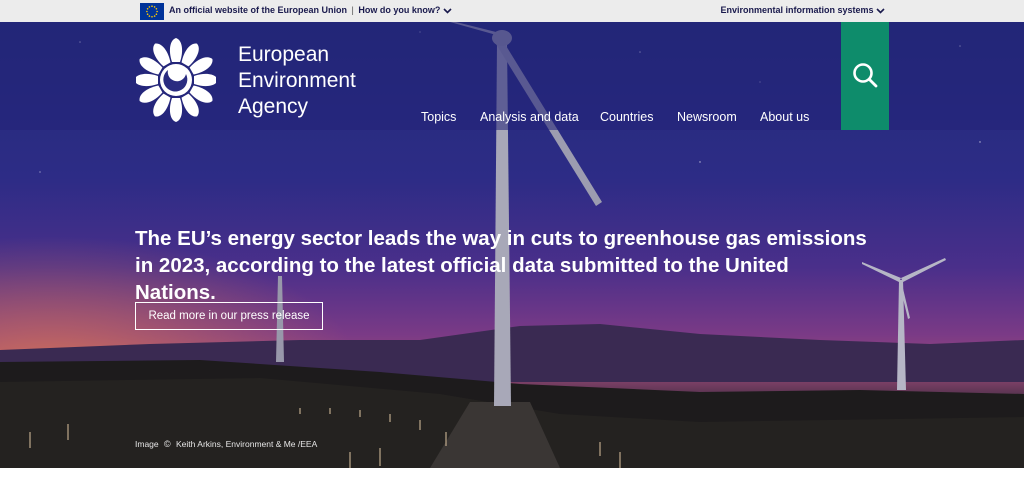 Image resolution: width=1024 pixels, height=488 pixels. Describe the element at coordinates (167, 444) in the screenshot. I see `copyright-icon: ©` at that location.